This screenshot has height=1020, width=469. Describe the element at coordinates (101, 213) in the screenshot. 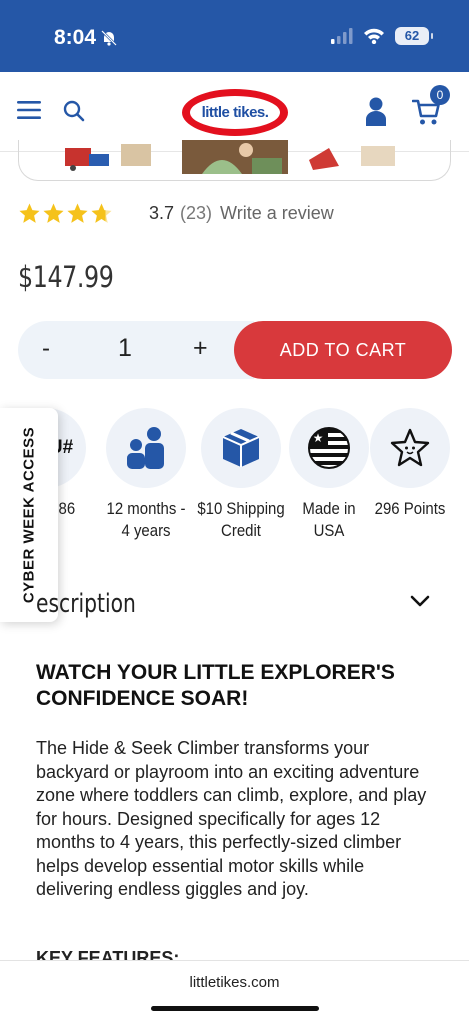

I see `star-half-icon` at that location.